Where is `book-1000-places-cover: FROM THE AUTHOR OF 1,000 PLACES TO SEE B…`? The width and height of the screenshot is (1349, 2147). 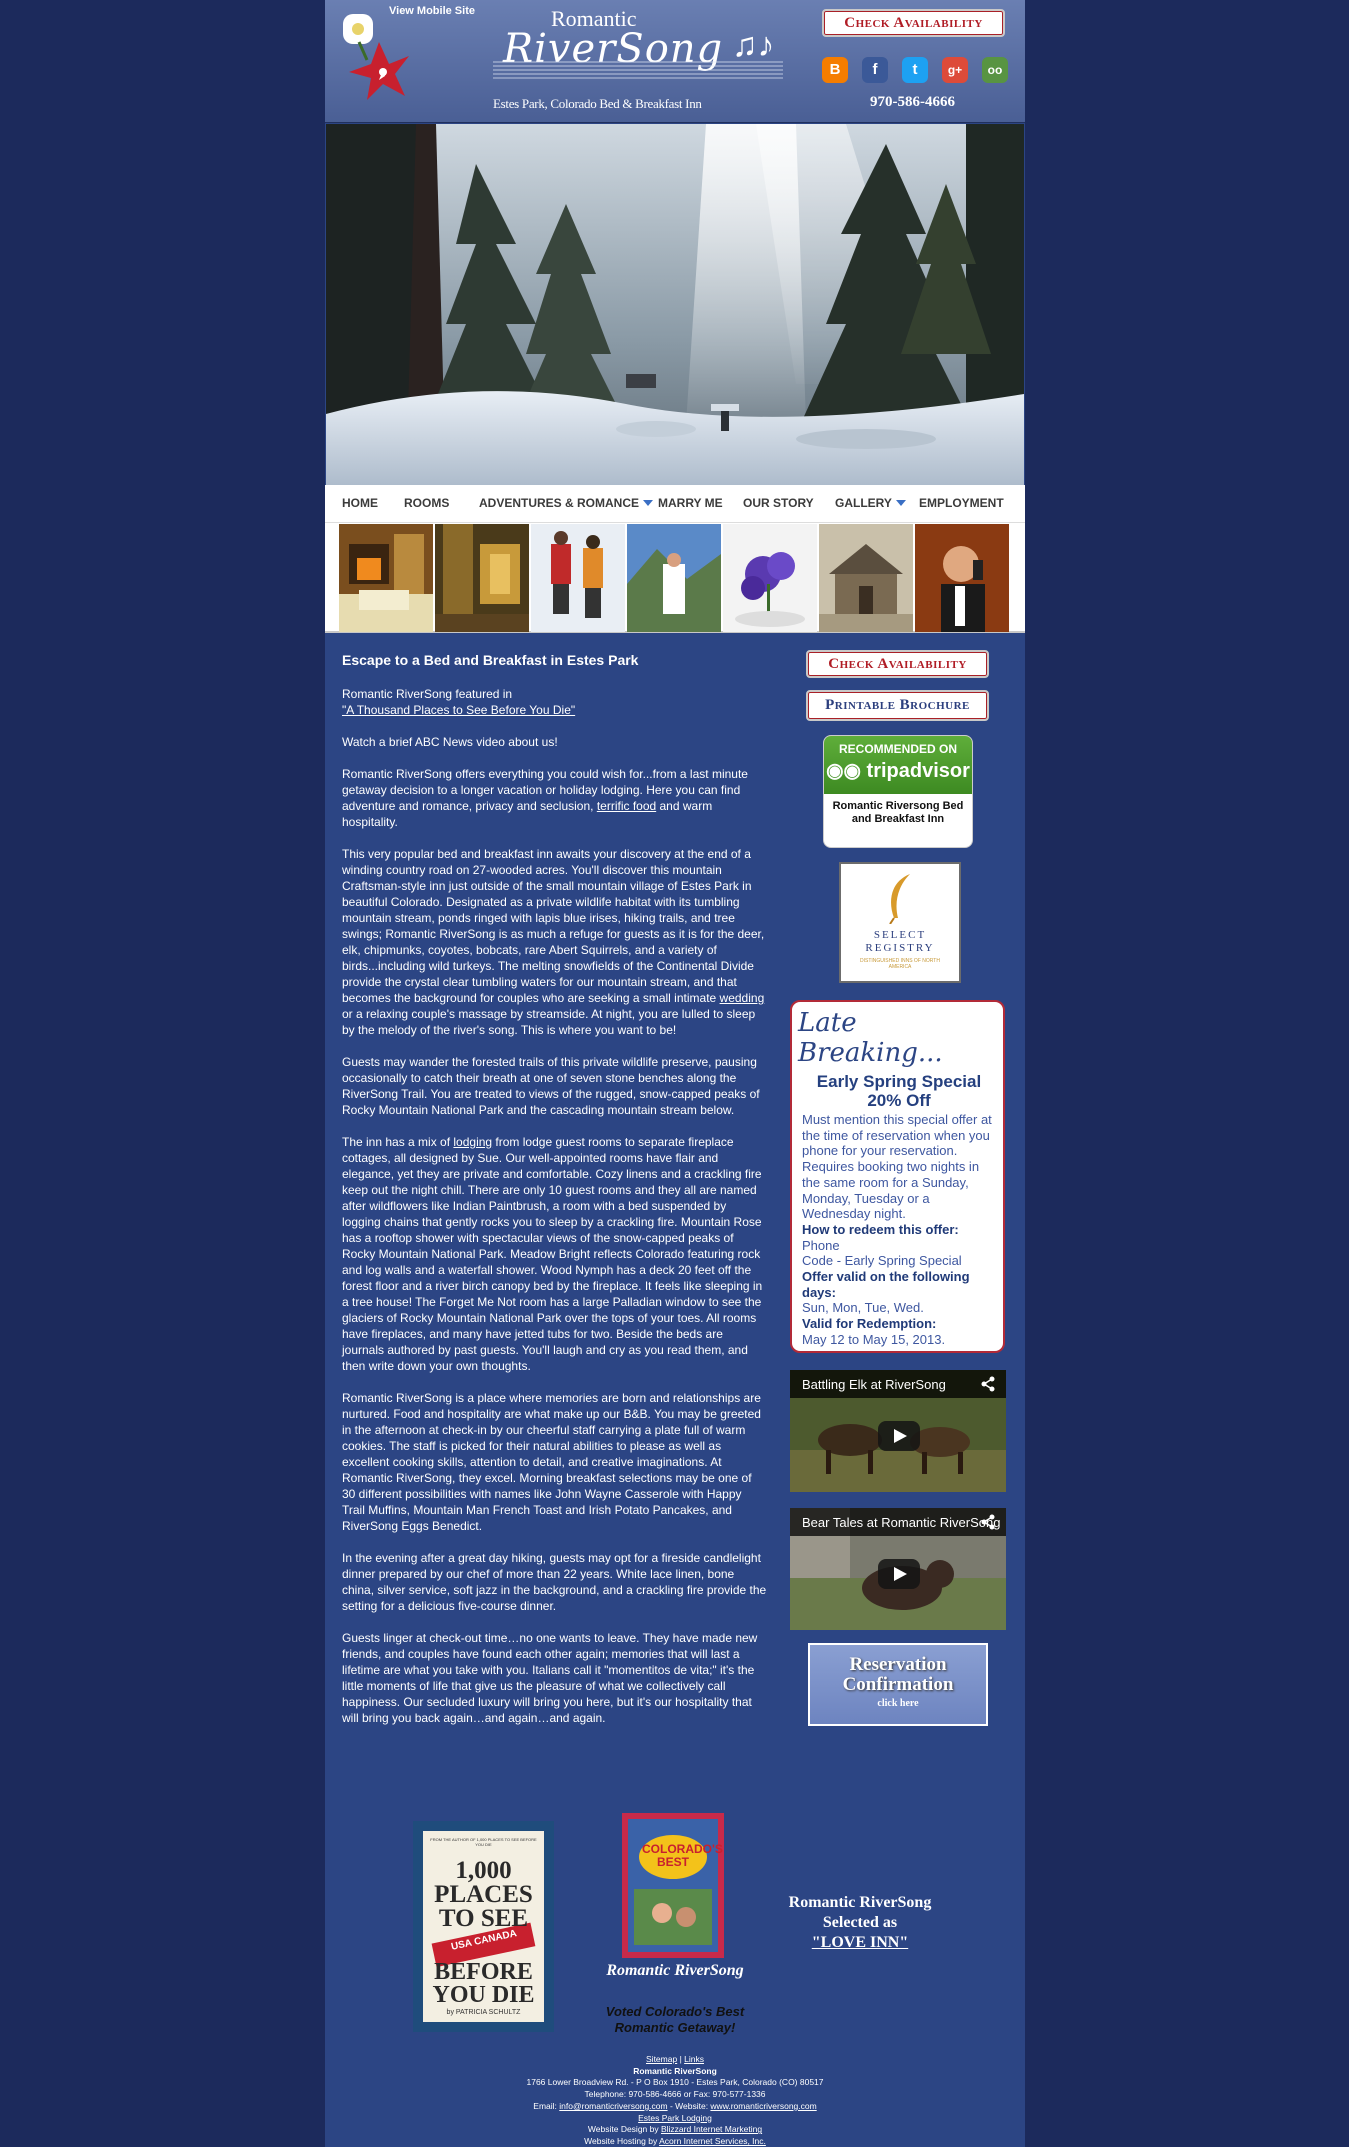
book-1000-places-cover: FROM THE AUTHOR OF 1,000 PLACES TO SEE B… is located at coordinates (483, 1926).